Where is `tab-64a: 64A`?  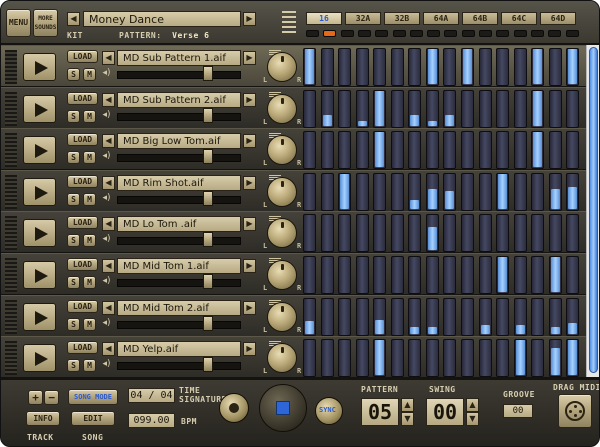 tab-64a: 64A is located at coordinates (441, 18).